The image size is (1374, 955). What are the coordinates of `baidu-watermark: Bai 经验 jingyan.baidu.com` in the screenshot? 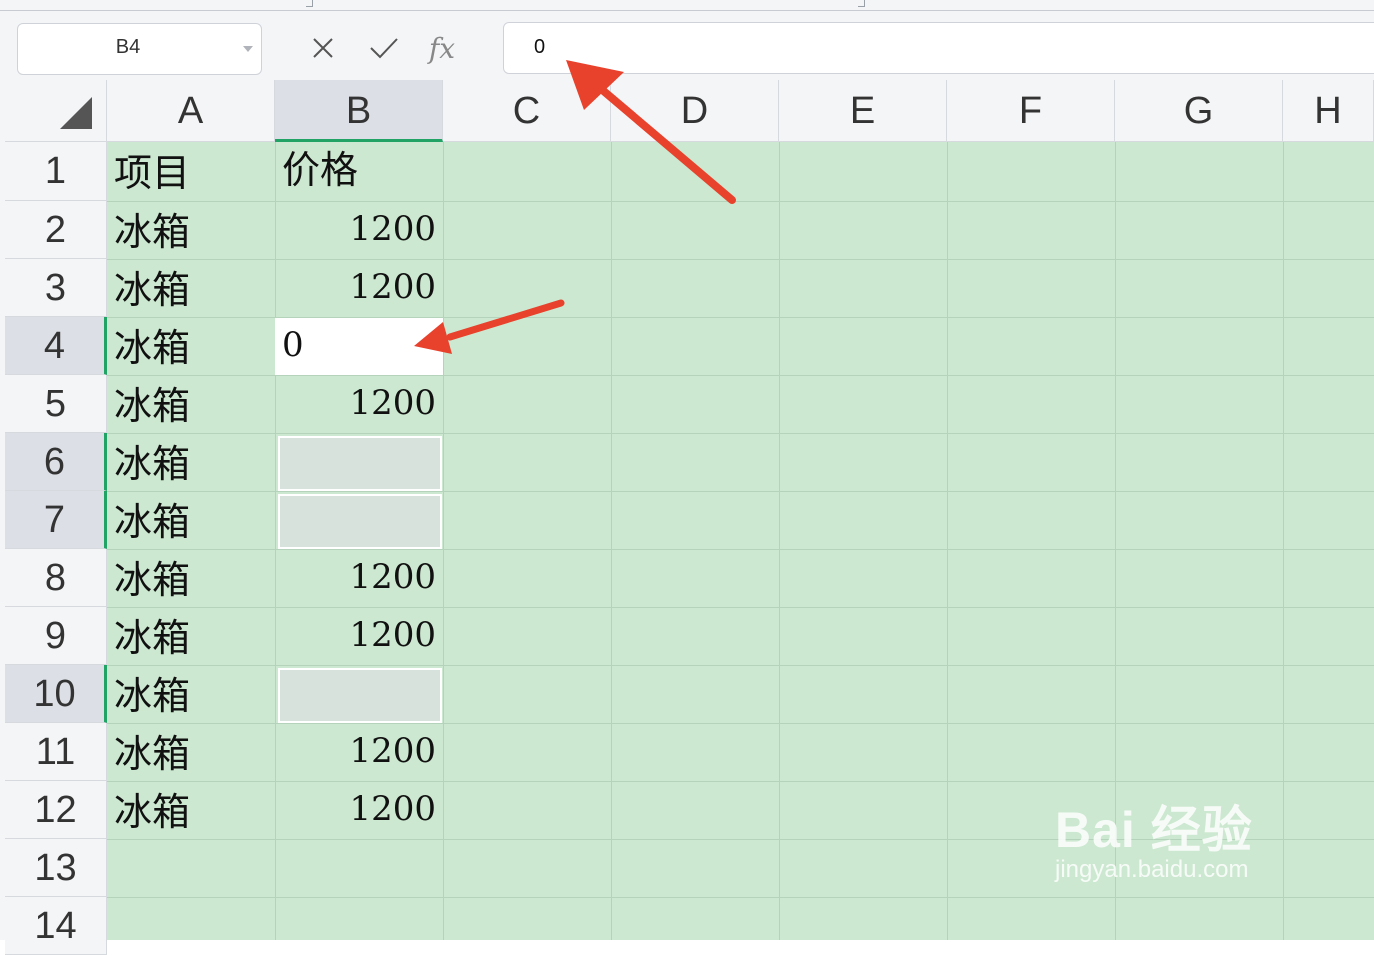 It's located at (1154, 837).